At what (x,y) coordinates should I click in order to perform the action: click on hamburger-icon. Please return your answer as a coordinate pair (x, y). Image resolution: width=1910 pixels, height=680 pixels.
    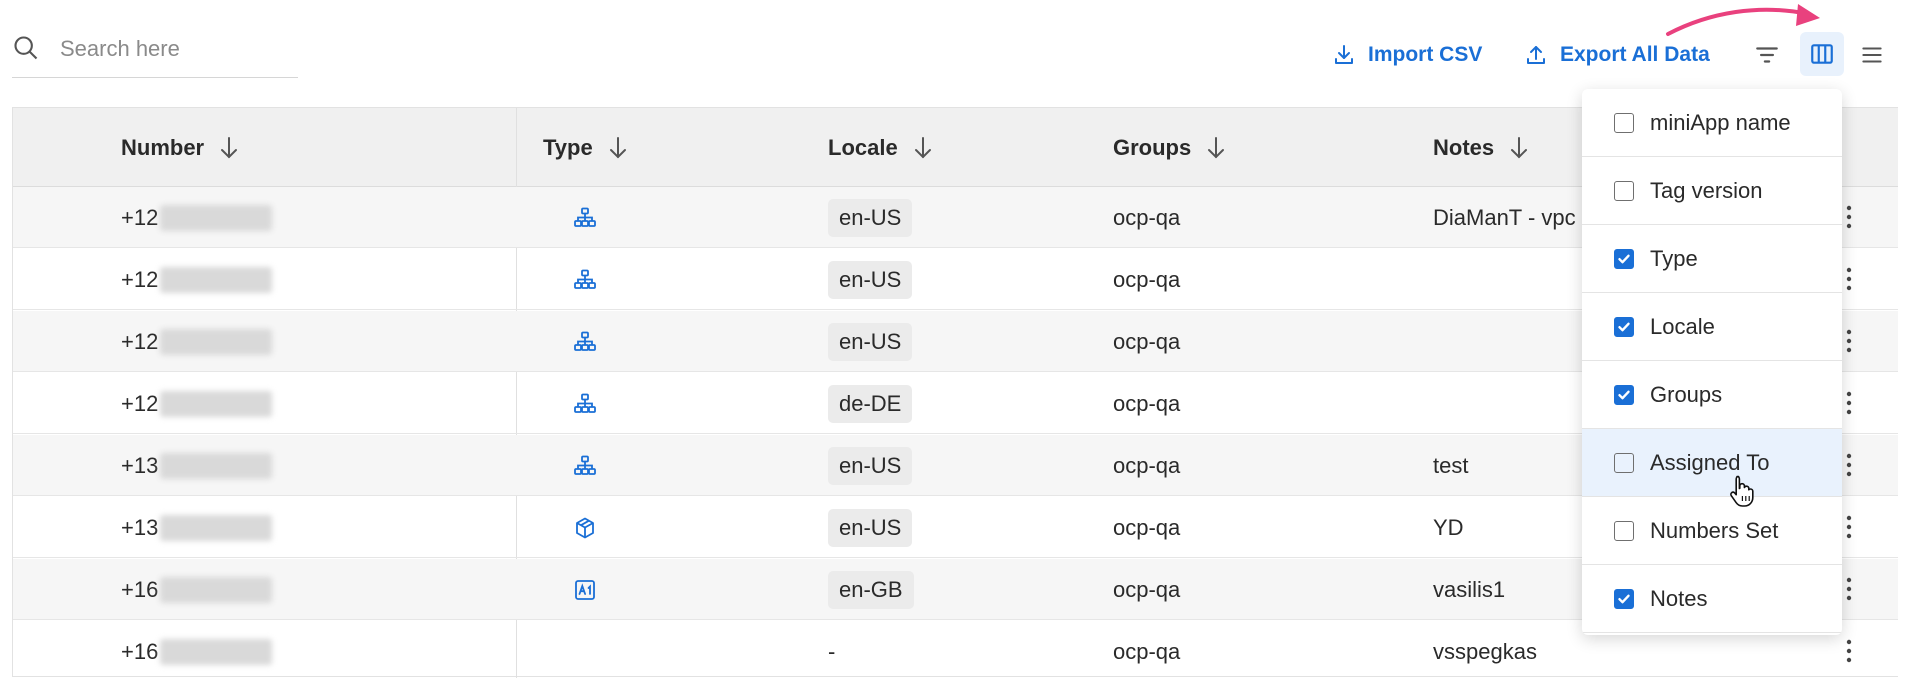
    Looking at the image, I should click on (1872, 55).